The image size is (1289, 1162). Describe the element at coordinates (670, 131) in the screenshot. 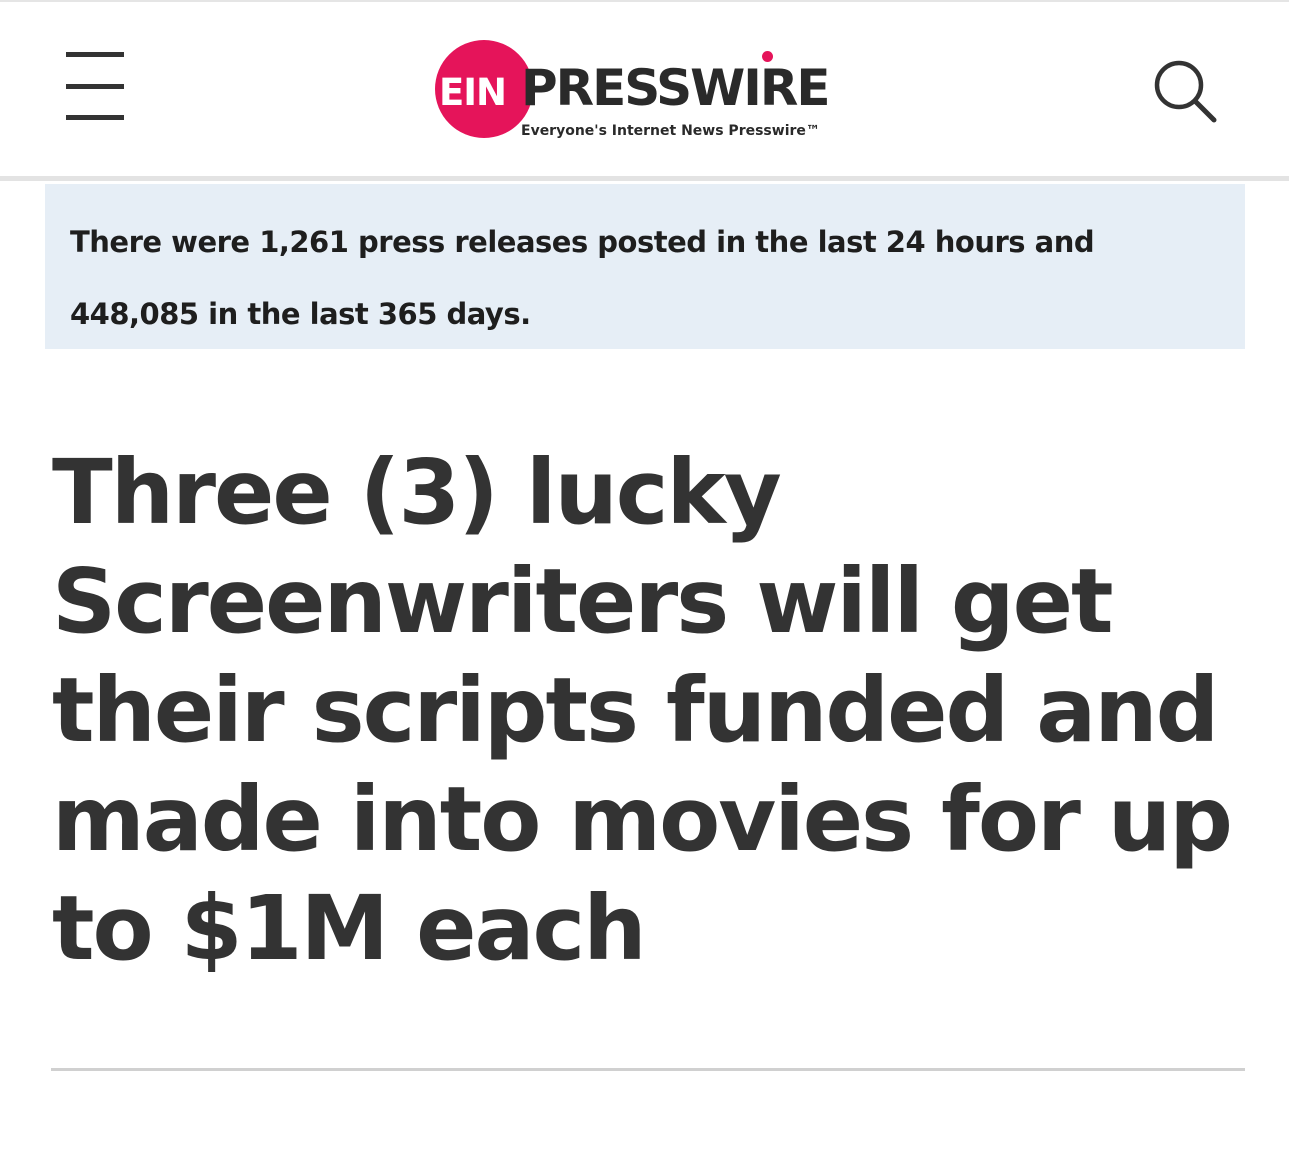

I see `logo-tagline: Everyone's Internet News Presswire™` at that location.